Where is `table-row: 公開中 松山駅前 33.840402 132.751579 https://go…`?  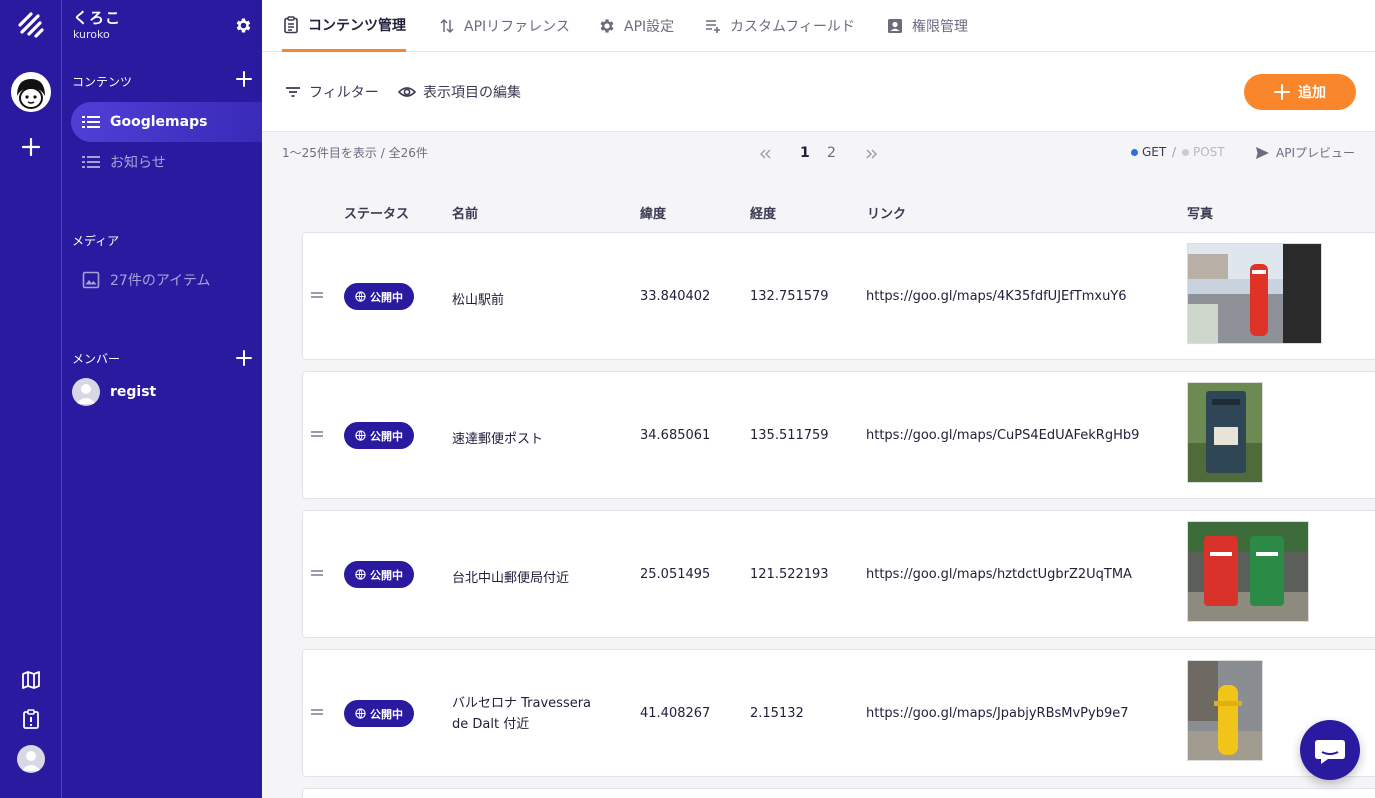 table-row: 公開中 松山駅前 33.840402 132.751579 https://go… is located at coordinates (838, 296).